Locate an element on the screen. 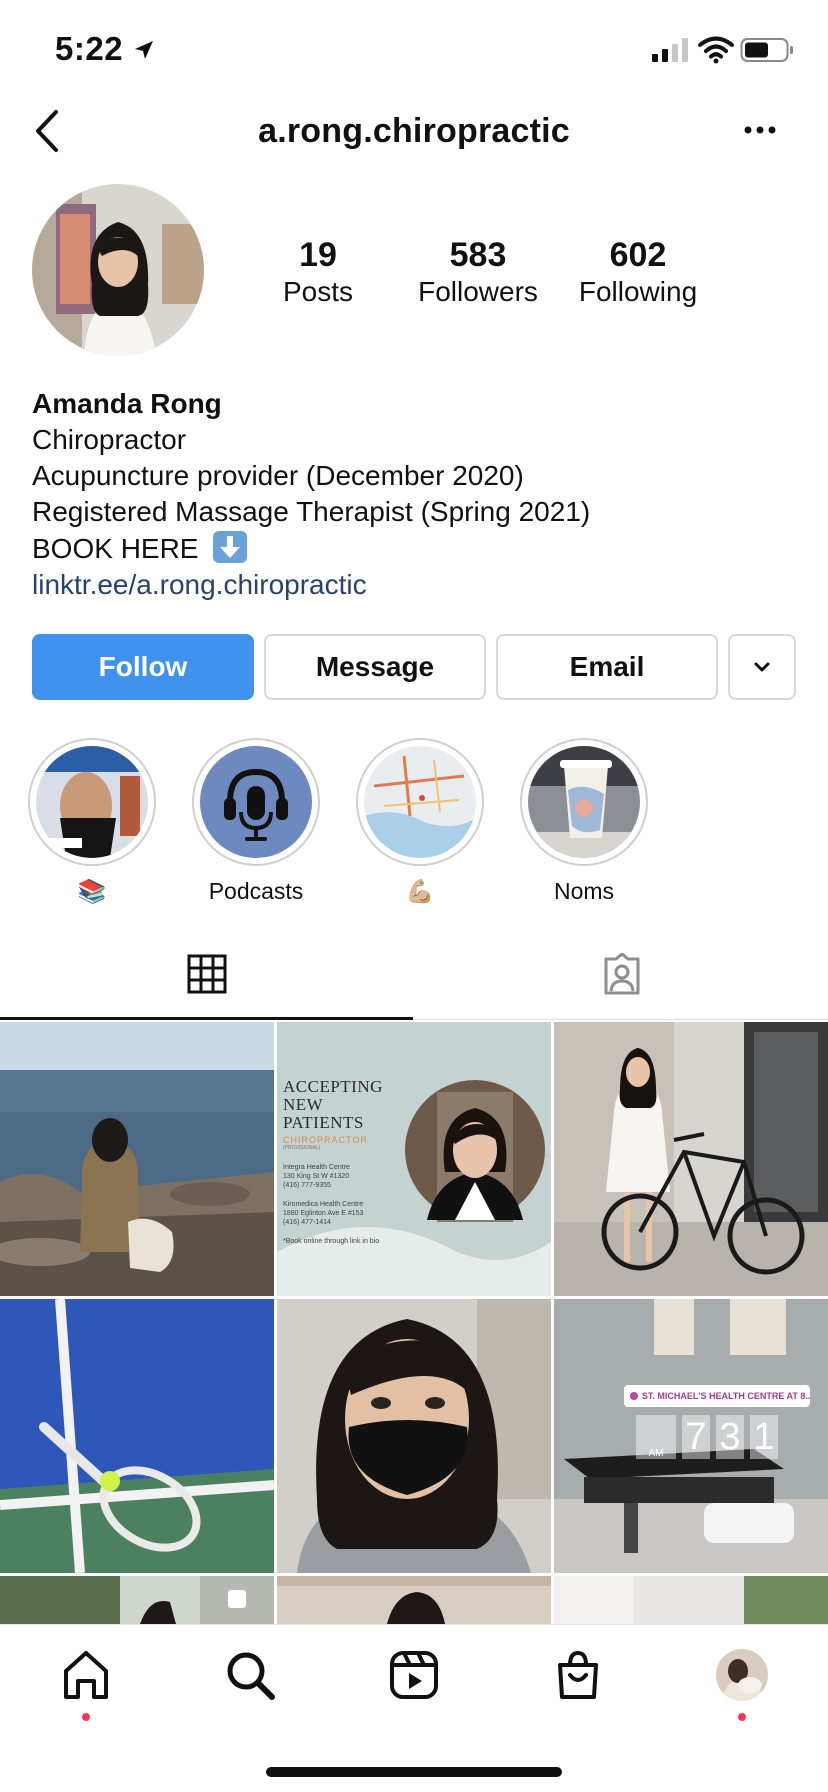 Image resolution: width=828 pixels, height=1792 pixels. time-sticker: AM 7 3 1 is located at coordinates (707, 1437).